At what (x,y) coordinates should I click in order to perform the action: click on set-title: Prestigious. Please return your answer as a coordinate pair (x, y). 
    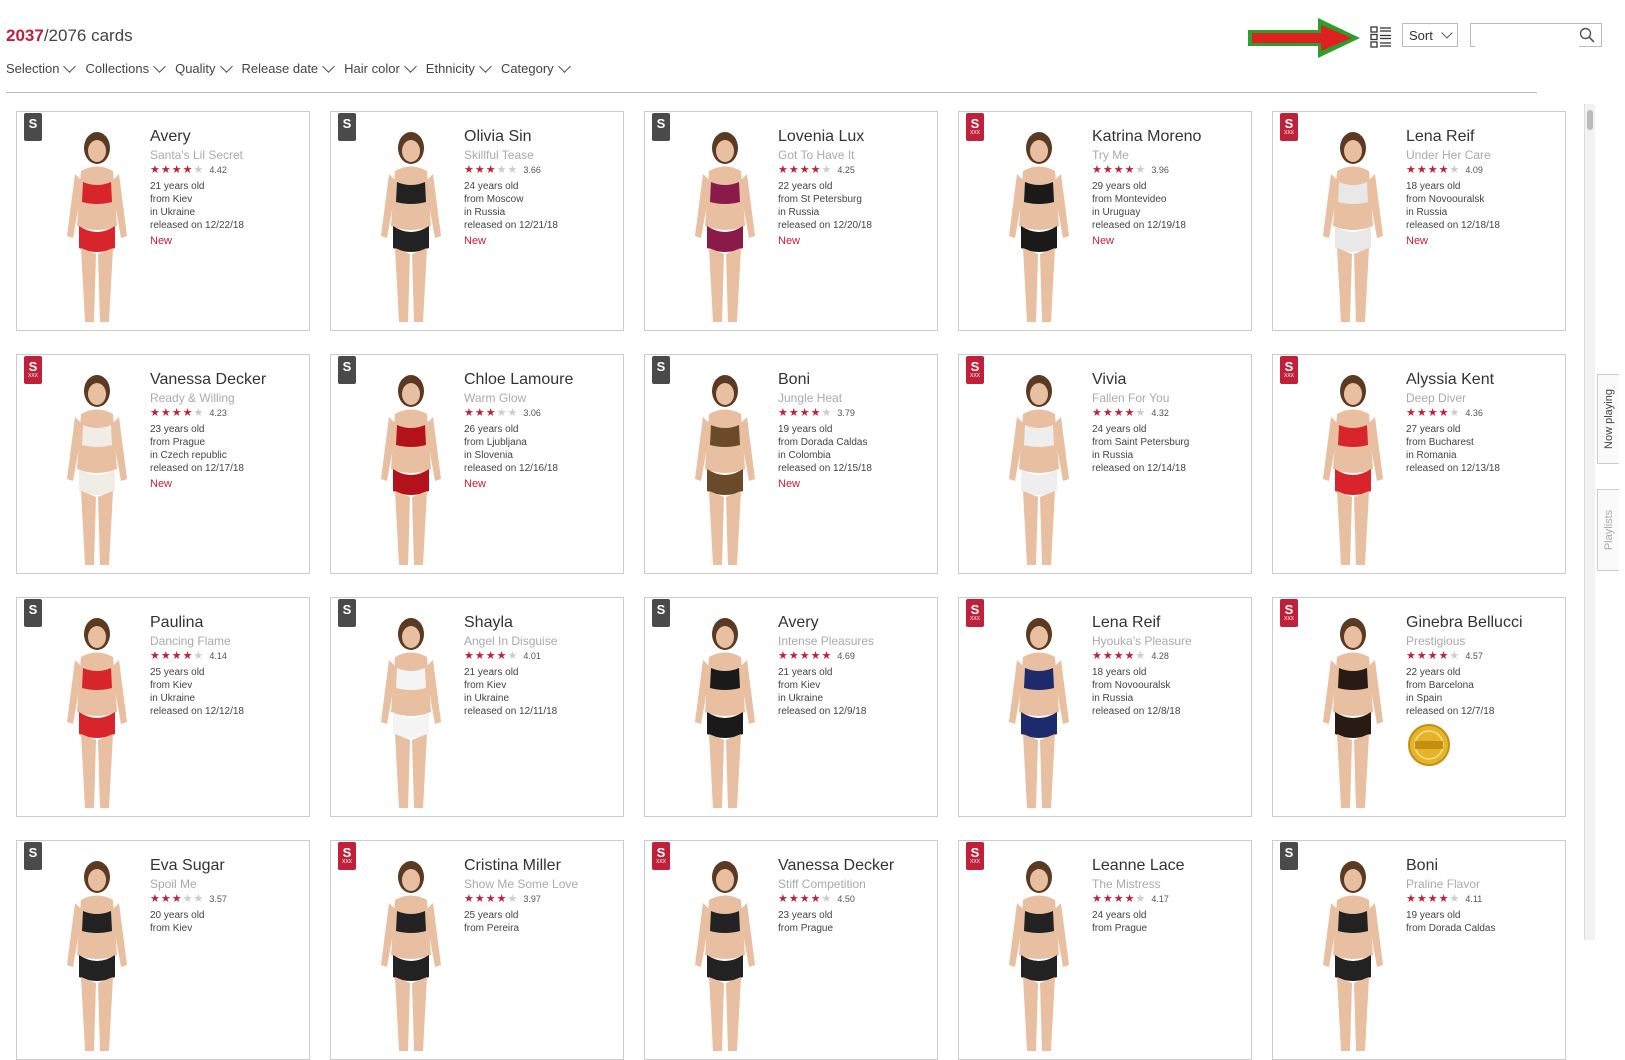
    Looking at the image, I should click on (1485, 641).